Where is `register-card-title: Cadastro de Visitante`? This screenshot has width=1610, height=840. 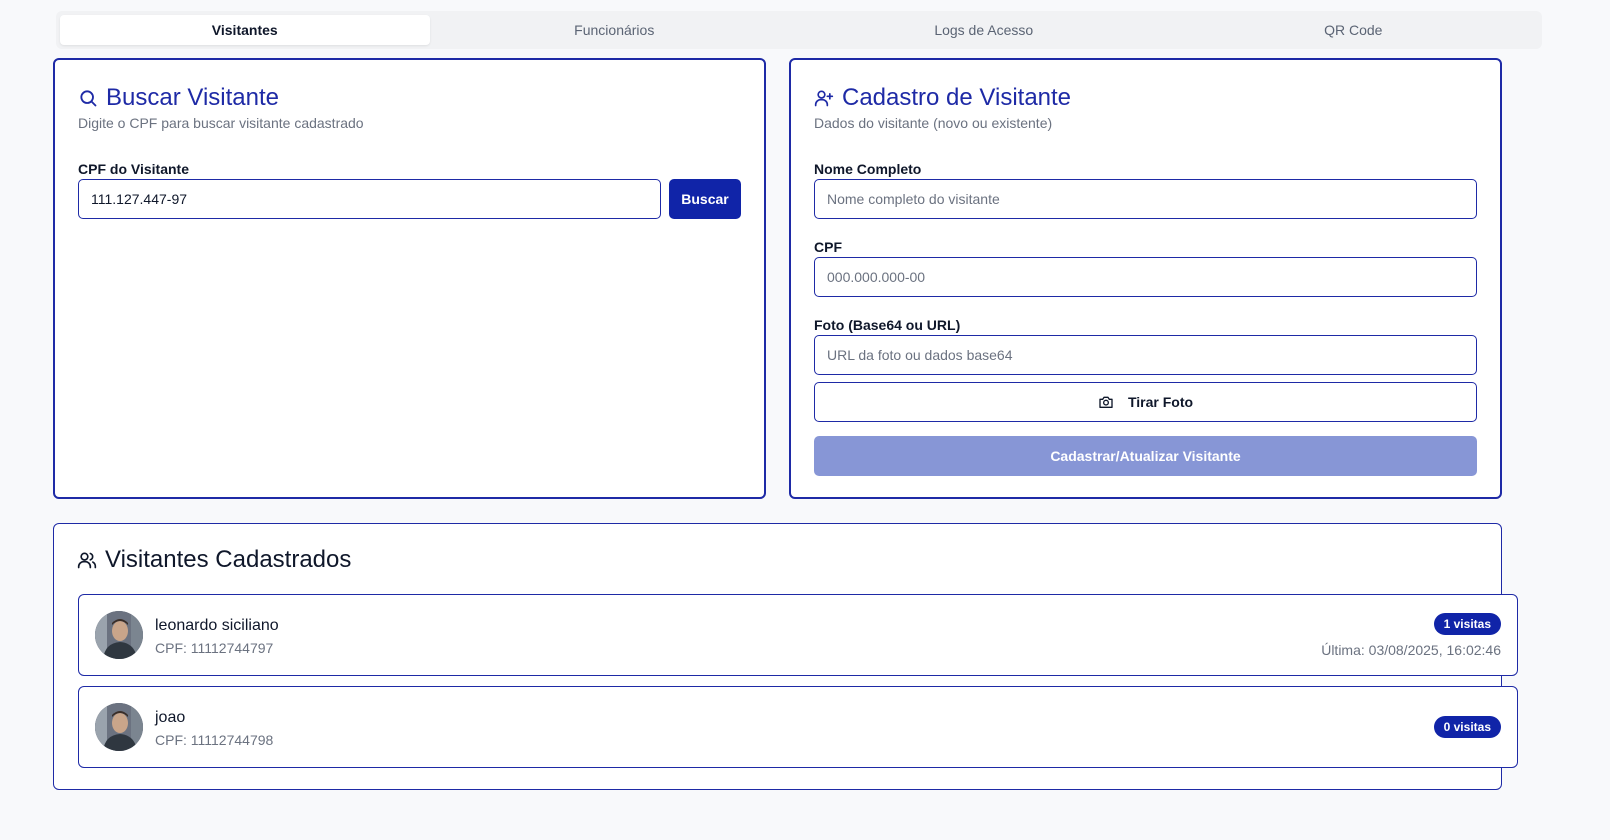
register-card-title: Cadastro de Visitante is located at coordinates (942, 98).